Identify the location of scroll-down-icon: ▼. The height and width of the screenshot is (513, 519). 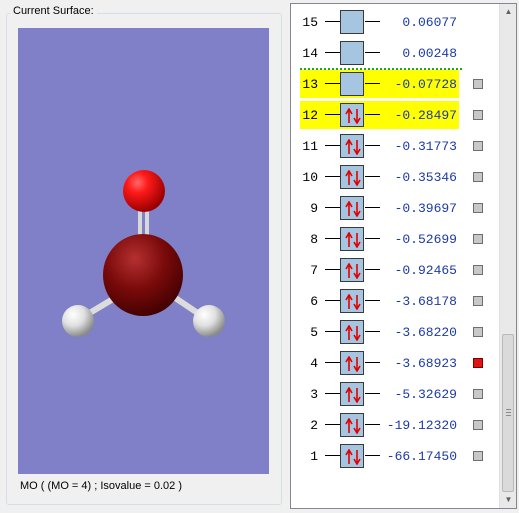
(508, 500).